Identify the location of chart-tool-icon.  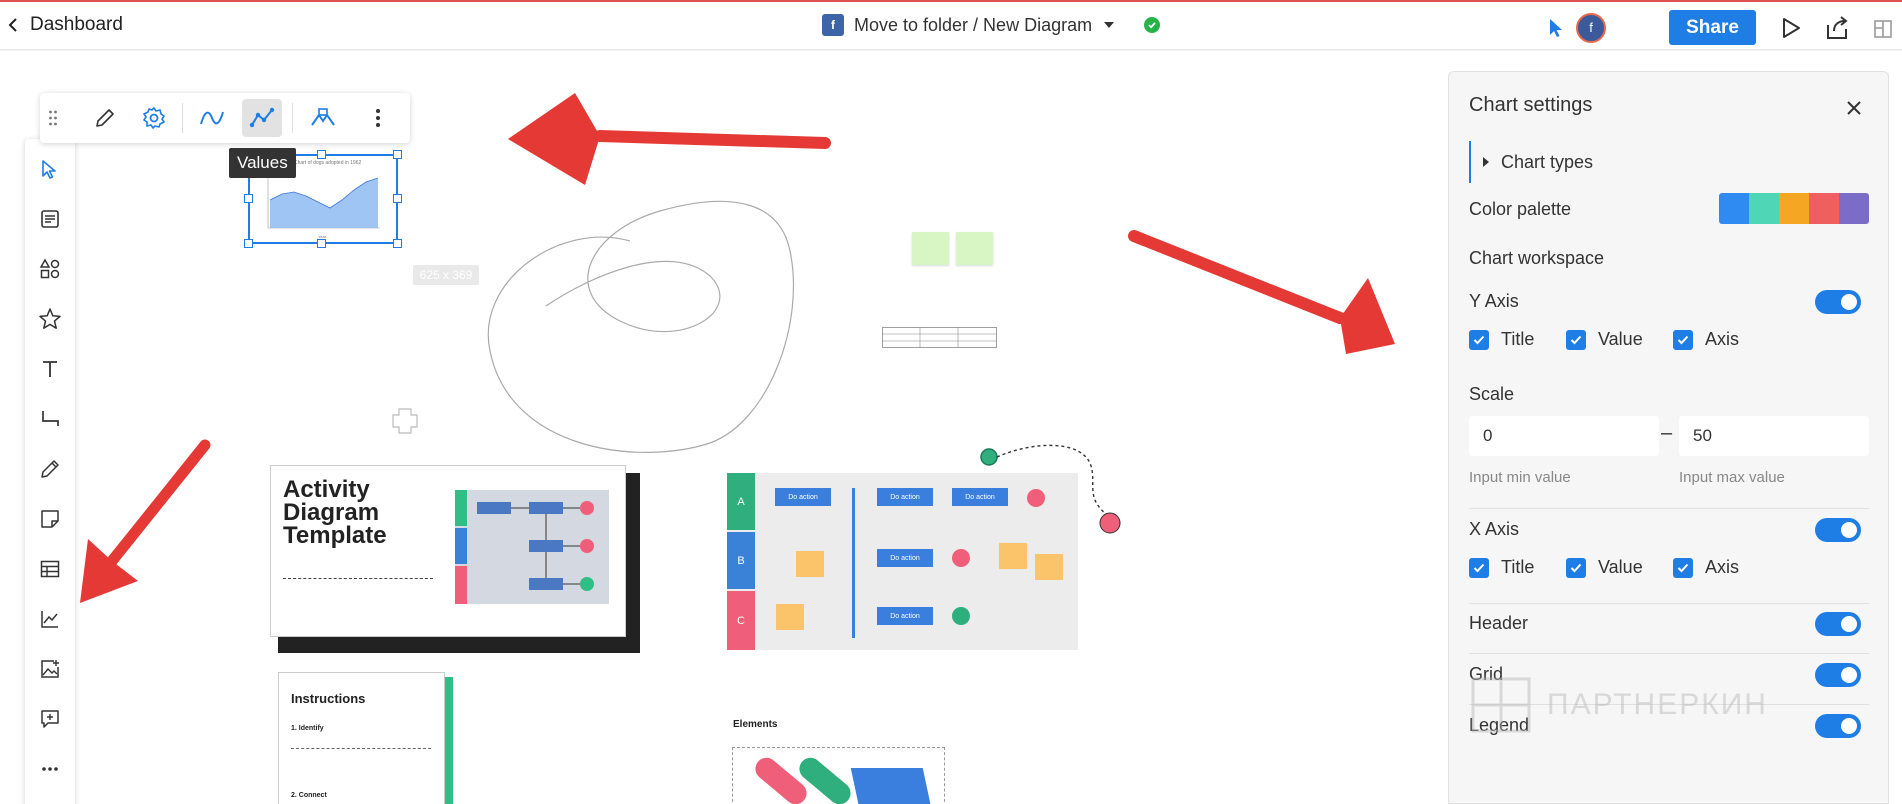
(50, 619).